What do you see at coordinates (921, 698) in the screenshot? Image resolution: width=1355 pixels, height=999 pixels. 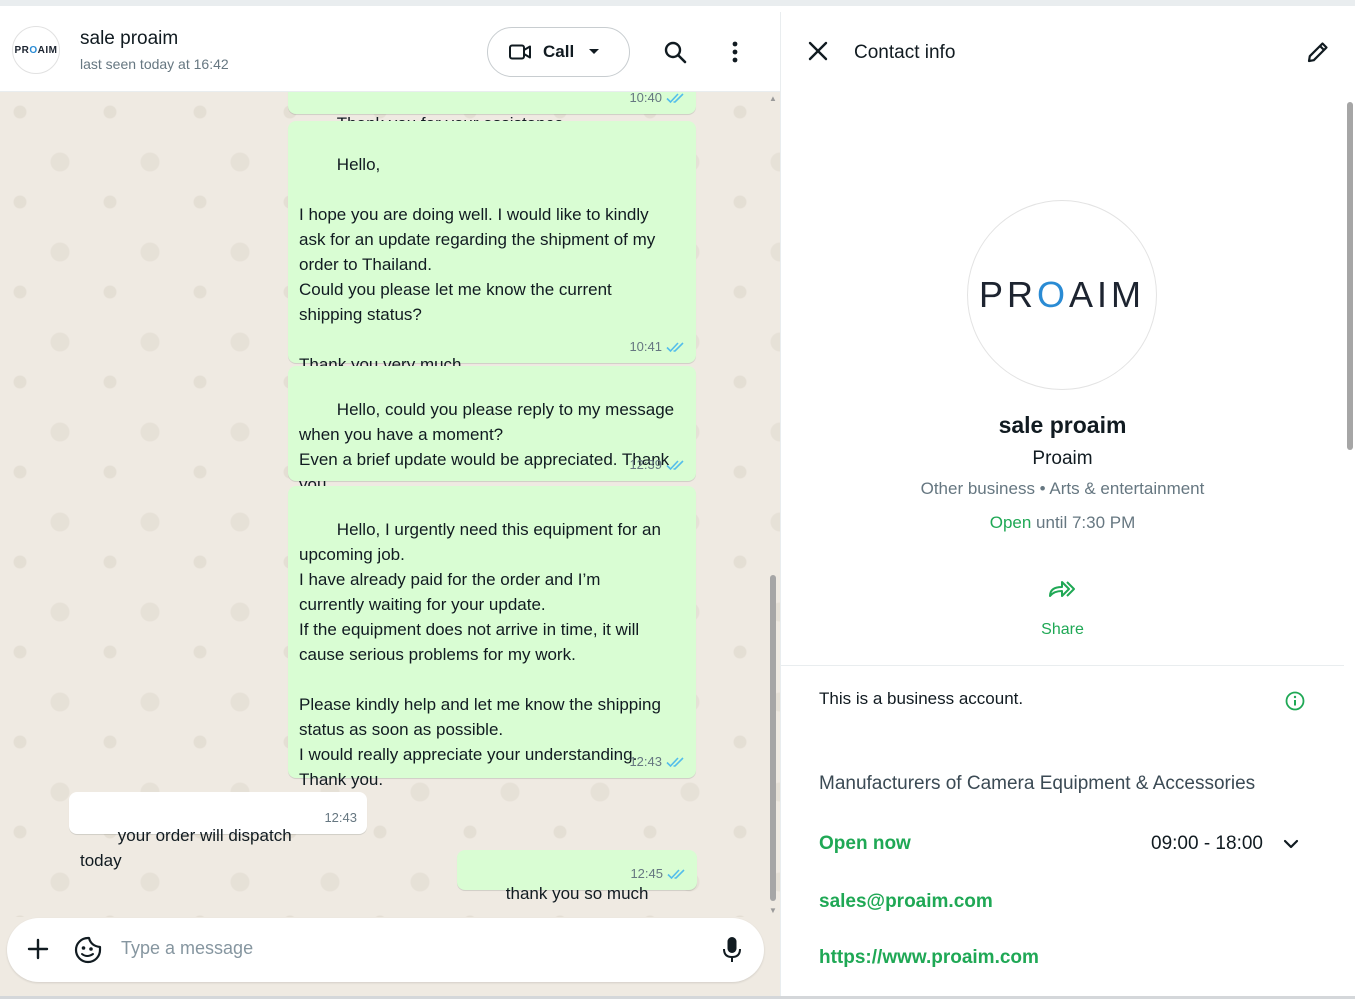 I see `business-account-note: This is a business account.` at bounding box center [921, 698].